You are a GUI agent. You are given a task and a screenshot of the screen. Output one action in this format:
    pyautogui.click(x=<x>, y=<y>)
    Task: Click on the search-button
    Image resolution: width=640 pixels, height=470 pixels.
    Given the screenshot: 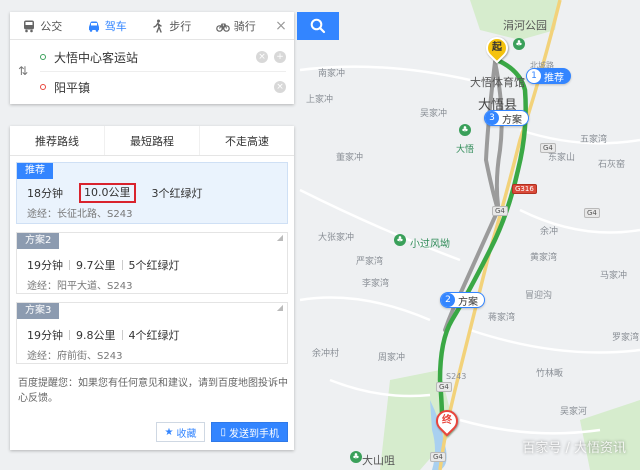 What is the action you would take?
    pyautogui.click(x=318, y=26)
    